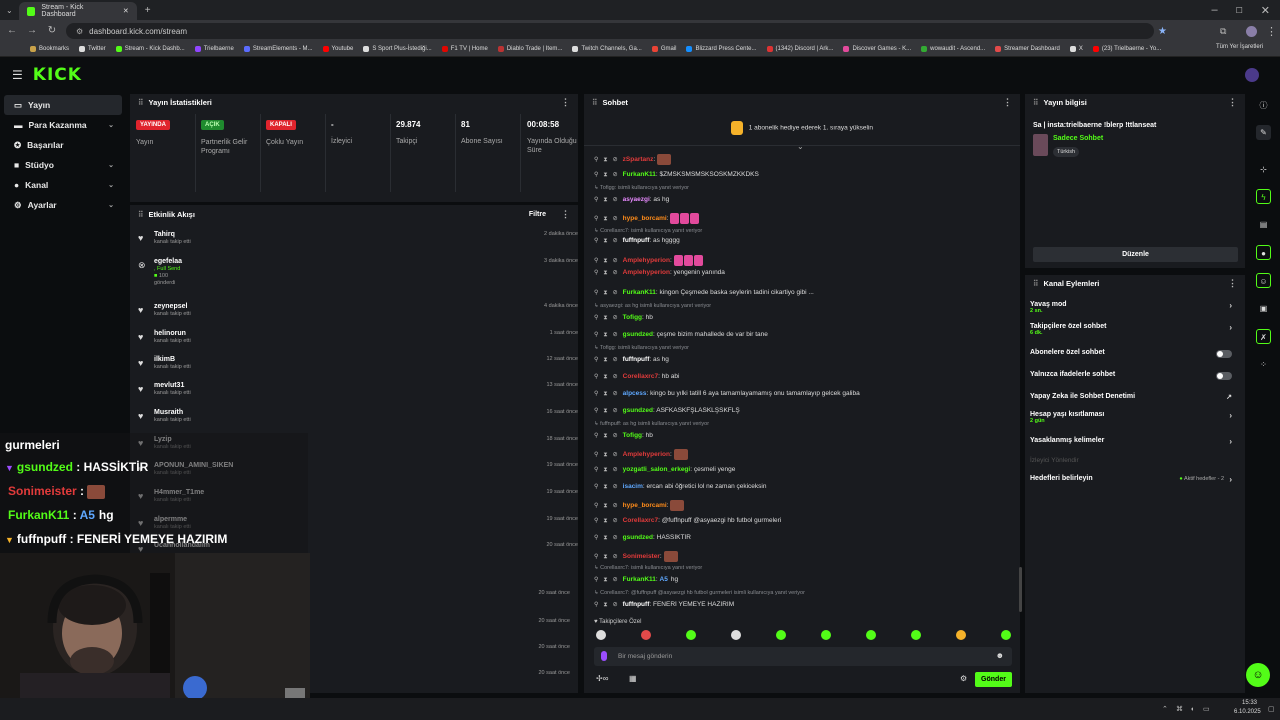  Describe the element at coordinates (1134, 380) in the screenshot. I see `channel-action-row: Yalnızca ifadelerle sohbet` at that location.